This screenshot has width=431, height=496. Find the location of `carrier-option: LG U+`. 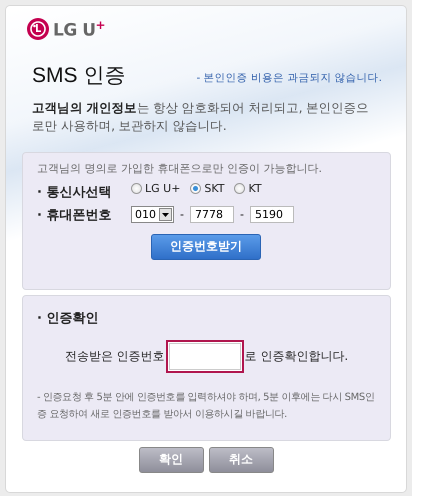

carrier-option: LG U+ is located at coordinates (155, 189).